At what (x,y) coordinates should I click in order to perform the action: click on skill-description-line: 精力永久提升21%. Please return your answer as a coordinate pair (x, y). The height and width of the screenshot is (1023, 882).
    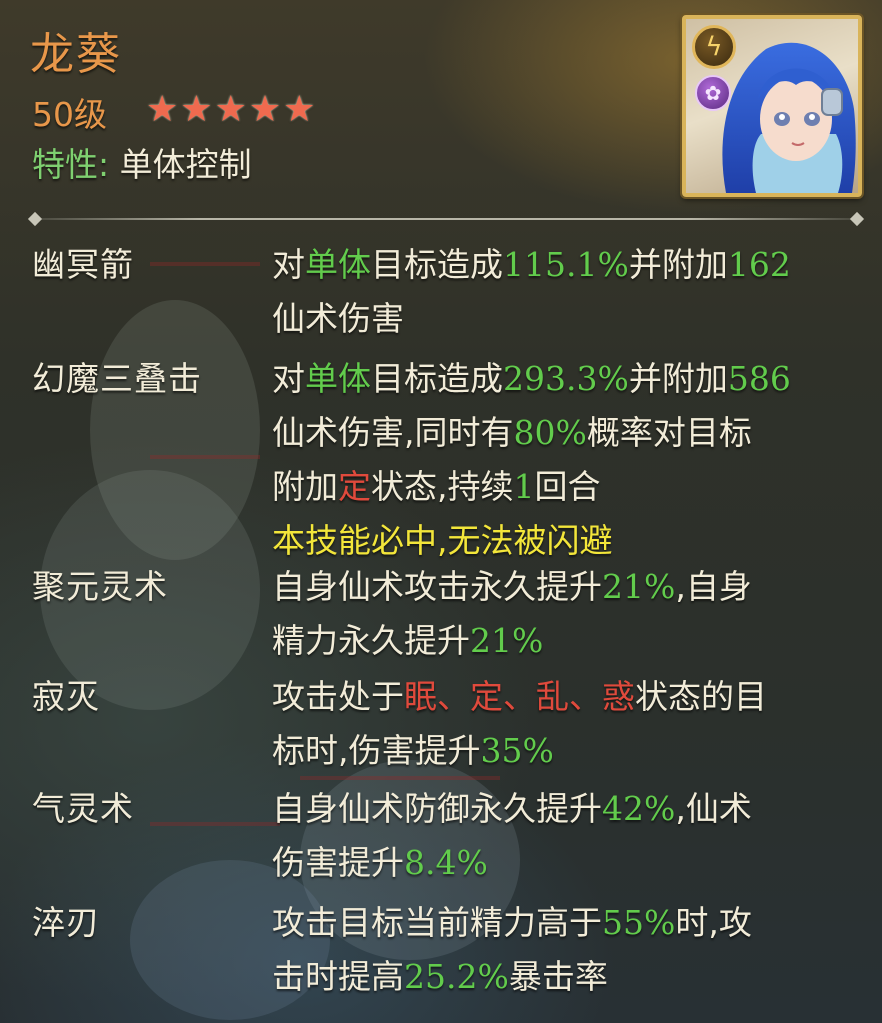
    Looking at the image, I should click on (572, 641).